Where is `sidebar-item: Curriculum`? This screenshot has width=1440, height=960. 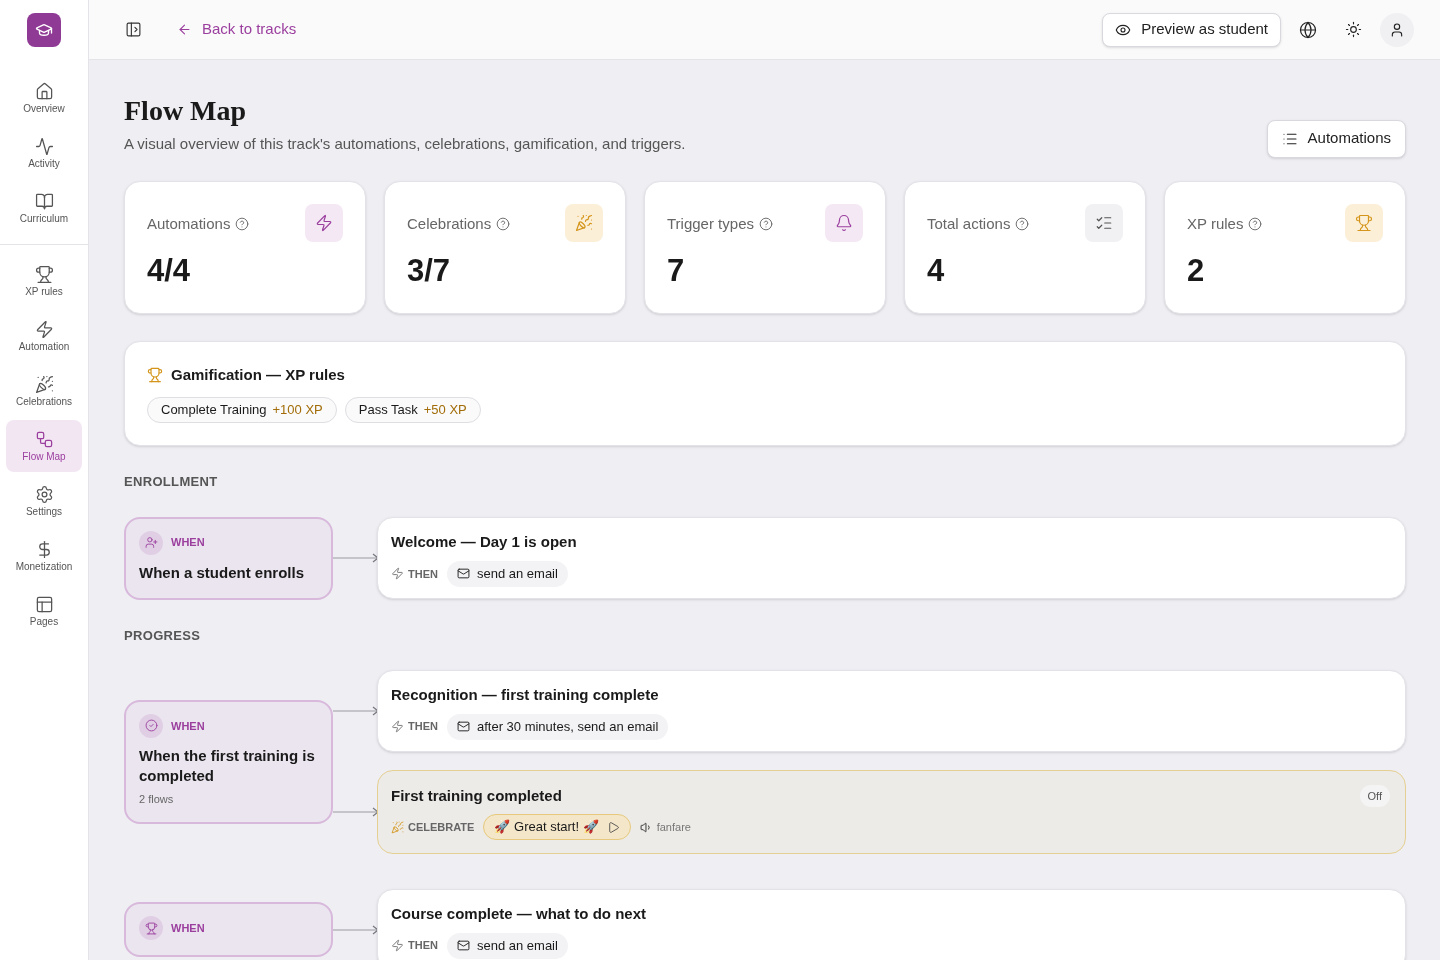
sidebar-item: Curriculum is located at coordinates (44, 208).